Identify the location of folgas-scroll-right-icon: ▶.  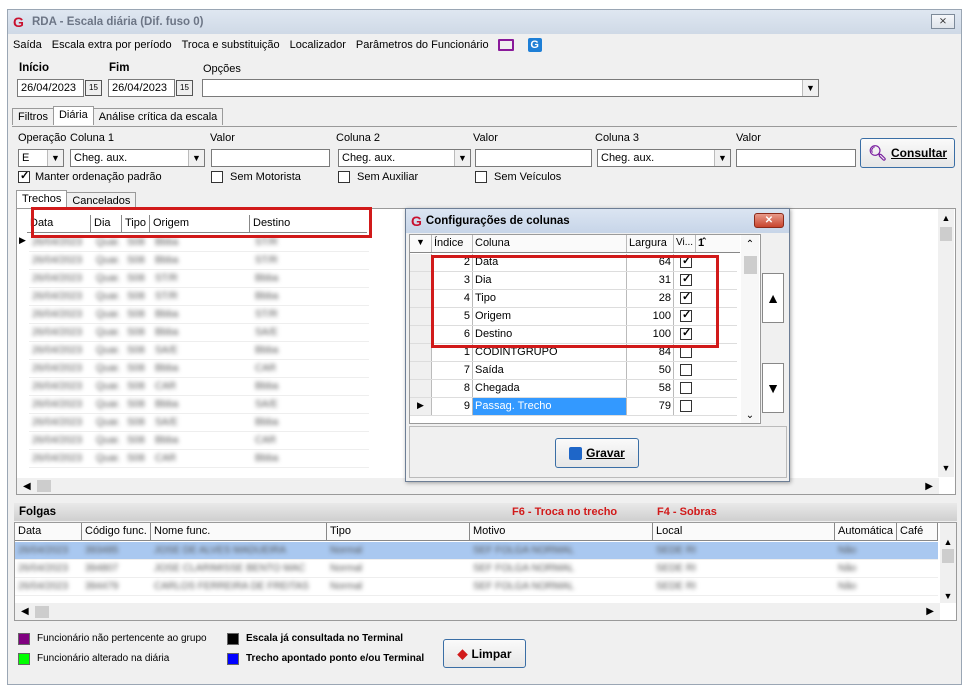
(930, 611).